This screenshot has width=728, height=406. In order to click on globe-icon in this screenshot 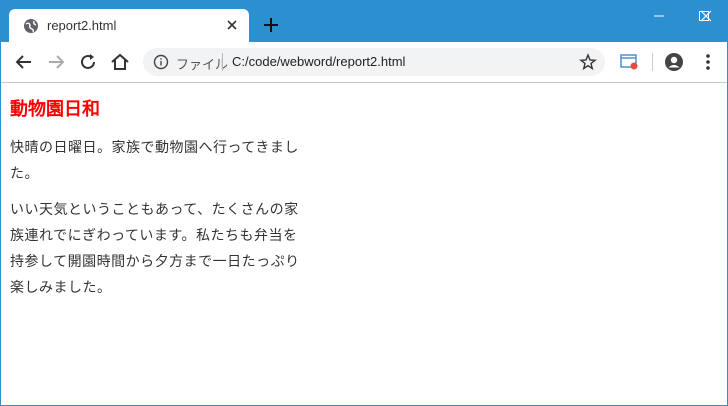, I will do `click(31, 26)`.